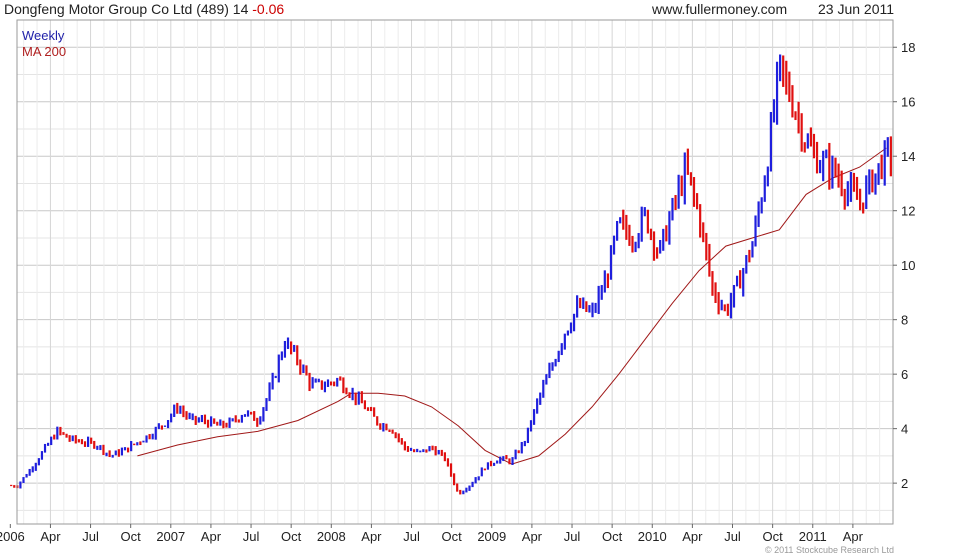 The image size is (980, 560). What do you see at coordinates (908, 211) in the screenshot?
I see `y-tick-label: 12` at bounding box center [908, 211].